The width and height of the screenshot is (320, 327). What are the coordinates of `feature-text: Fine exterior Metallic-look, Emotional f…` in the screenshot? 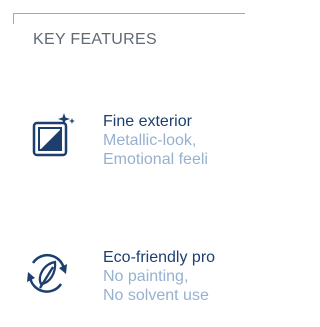 It's located at (155, 140).